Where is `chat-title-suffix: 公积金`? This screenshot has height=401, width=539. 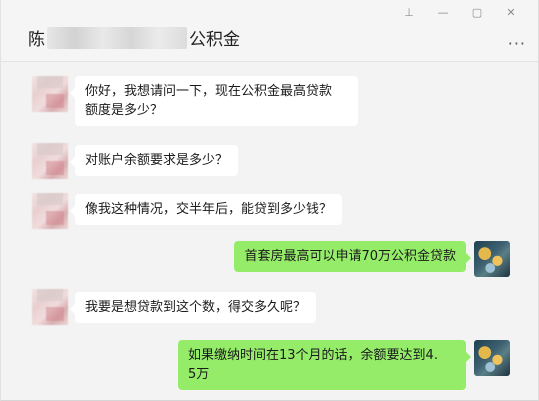 chat-title-suffix: 公积金 is located at coordinates (214, 40).